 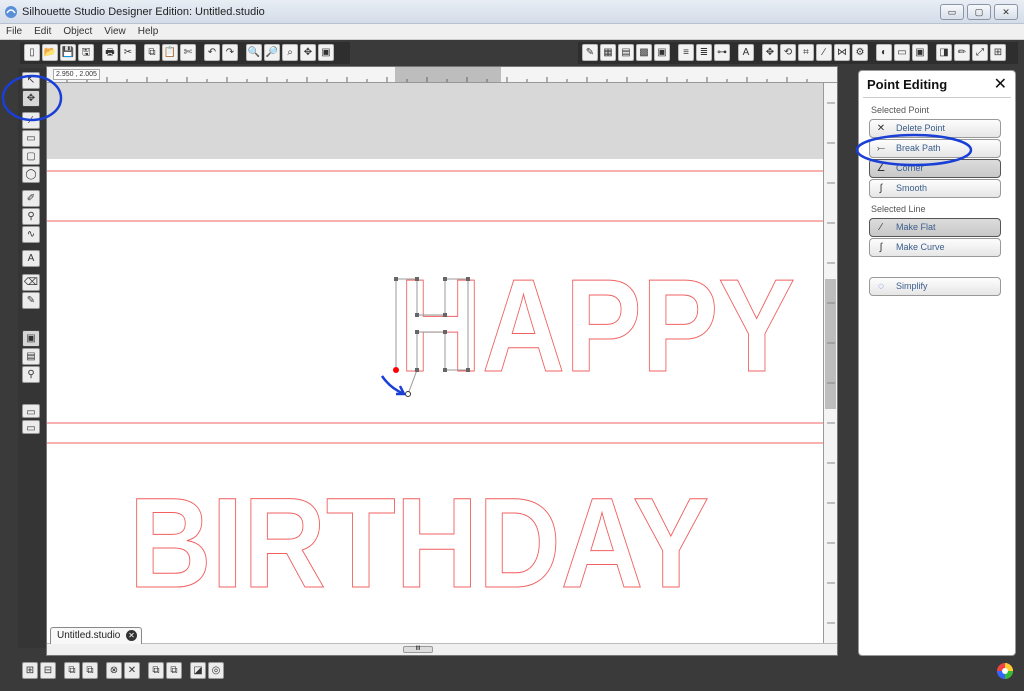 I want to click on group-icon: ⊞, so click(x=30, y=670).